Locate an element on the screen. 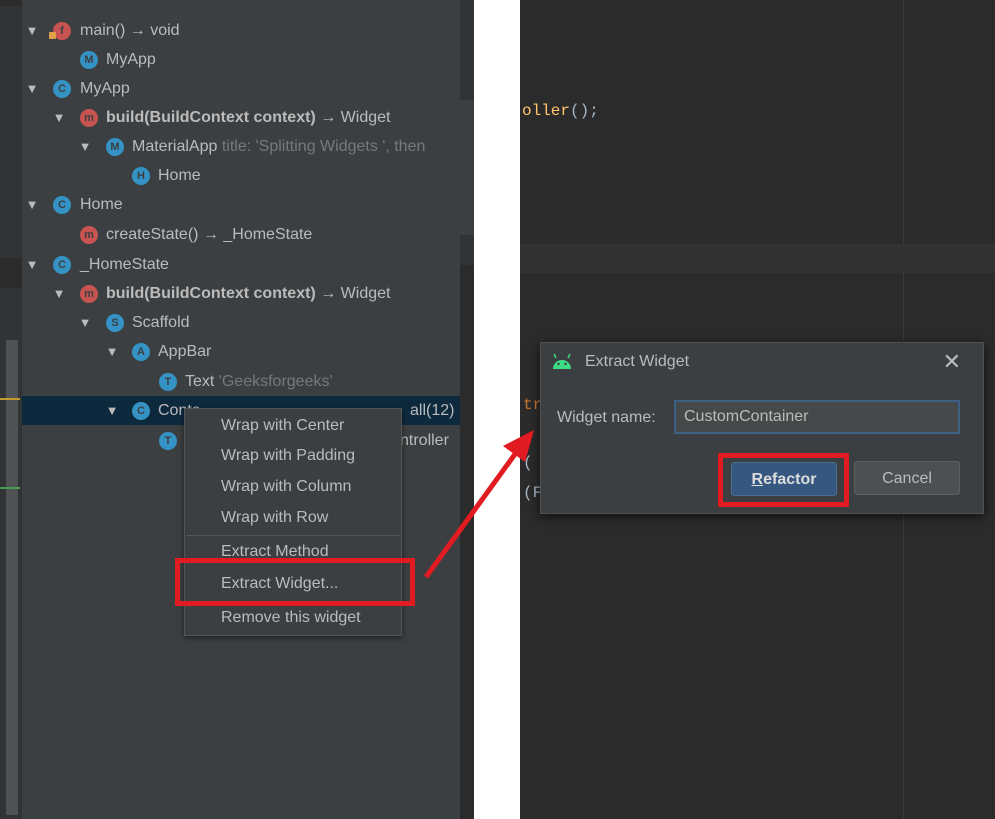  method-icon: M is located at coordinates (89, 60).